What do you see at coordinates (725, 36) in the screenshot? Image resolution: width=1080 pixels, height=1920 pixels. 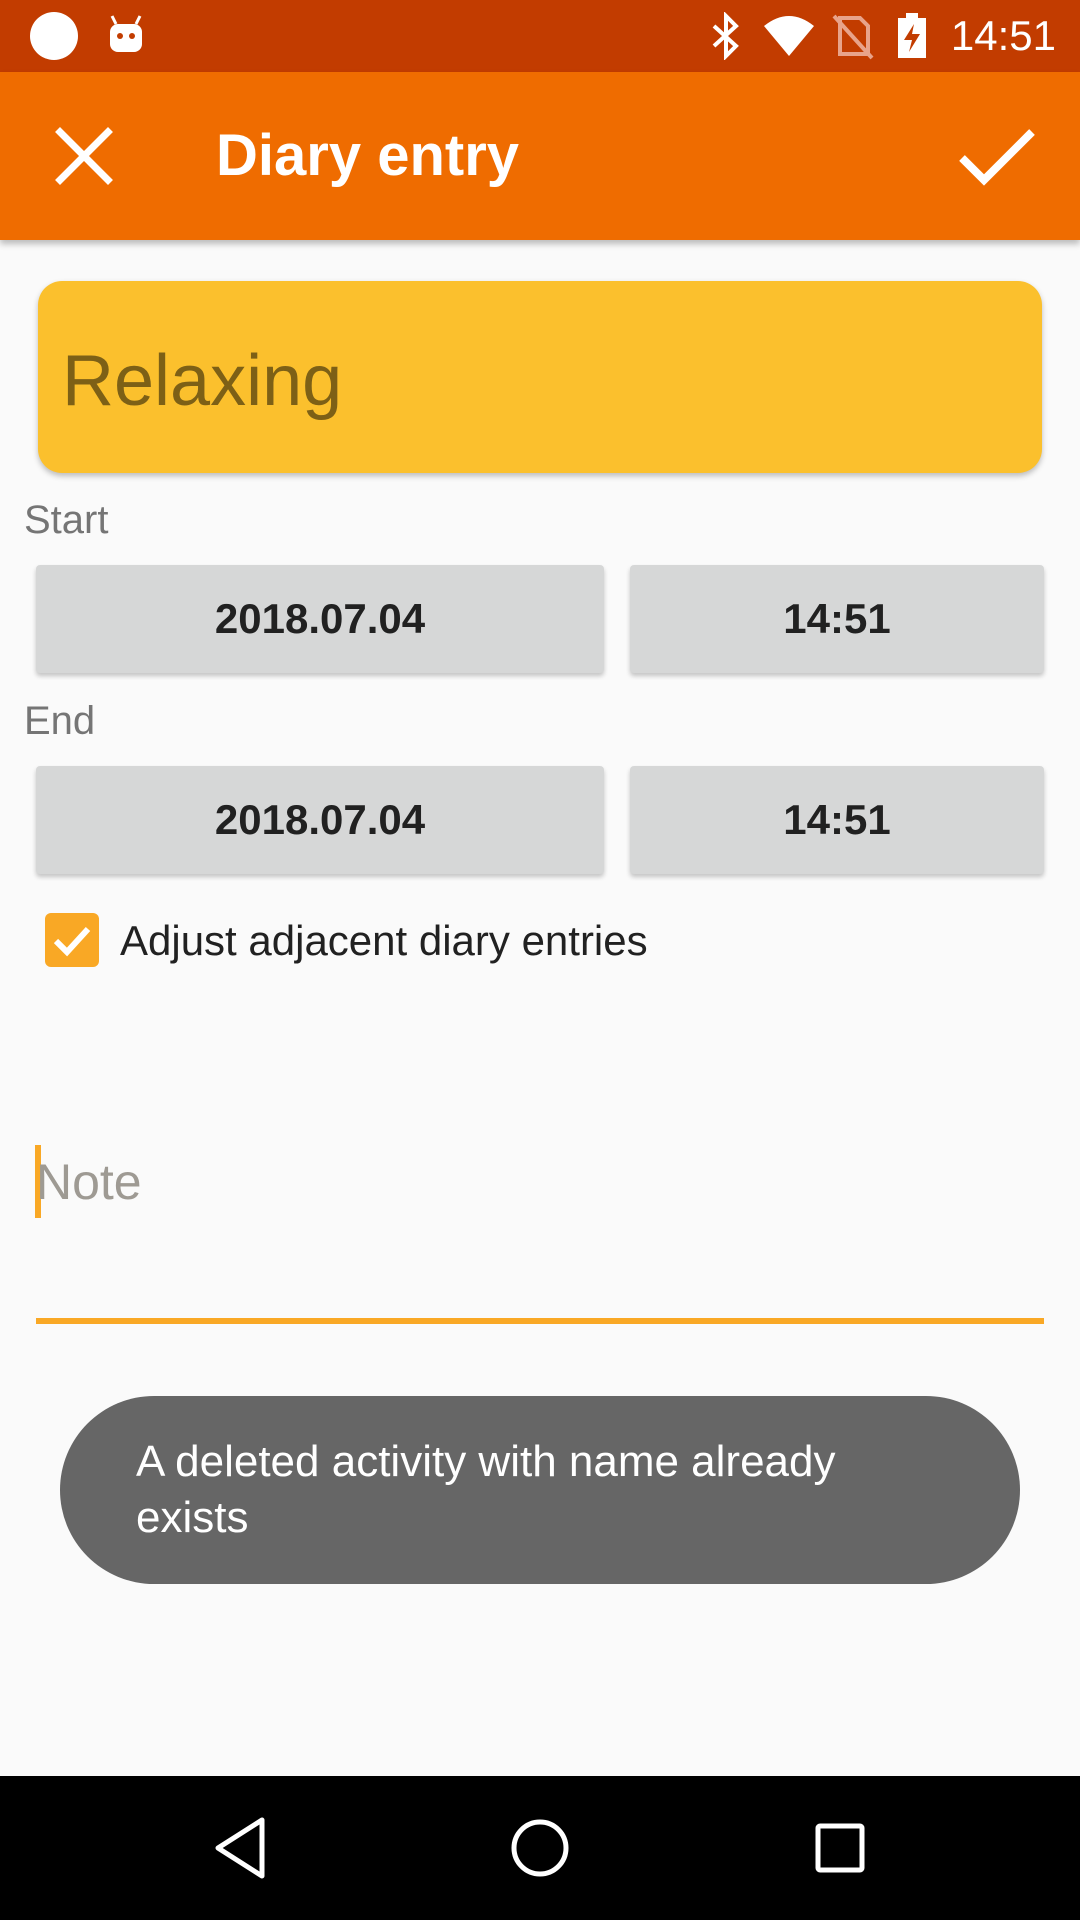 I see `bluetooth-icon` at bounding box center [725, 36].